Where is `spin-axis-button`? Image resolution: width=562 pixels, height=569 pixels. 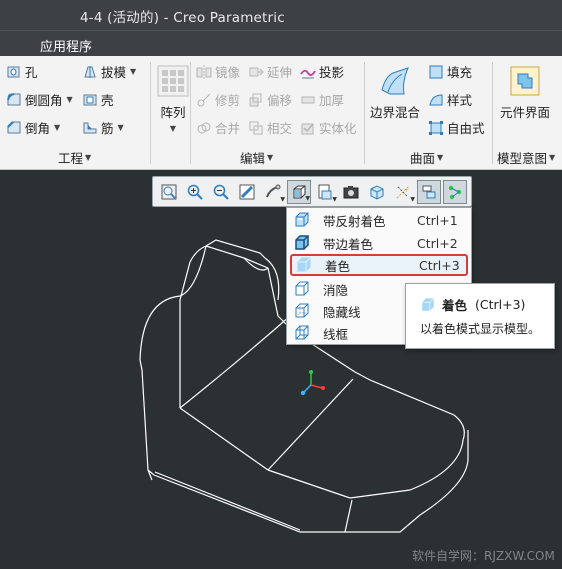
spin-axis-button is located at coordinates (455, 191).